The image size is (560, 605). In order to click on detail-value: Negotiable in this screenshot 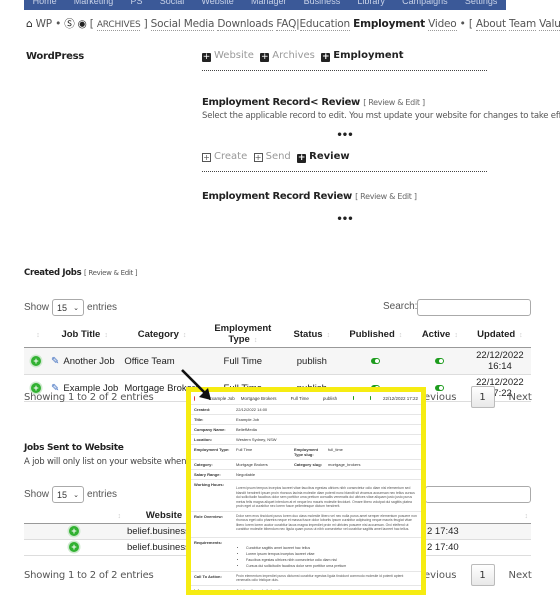, I will do `click(246, 474)`.